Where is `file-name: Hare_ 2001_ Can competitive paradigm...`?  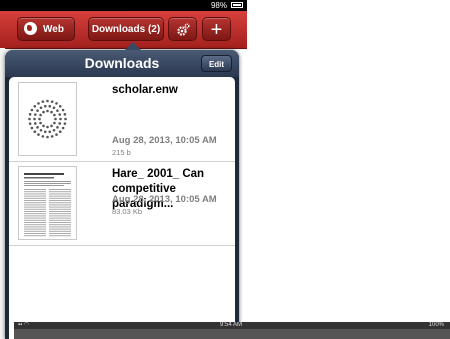 file-name: Hare_ 2001_ Can competitive paradigm... is located at coordinates (158, 189).